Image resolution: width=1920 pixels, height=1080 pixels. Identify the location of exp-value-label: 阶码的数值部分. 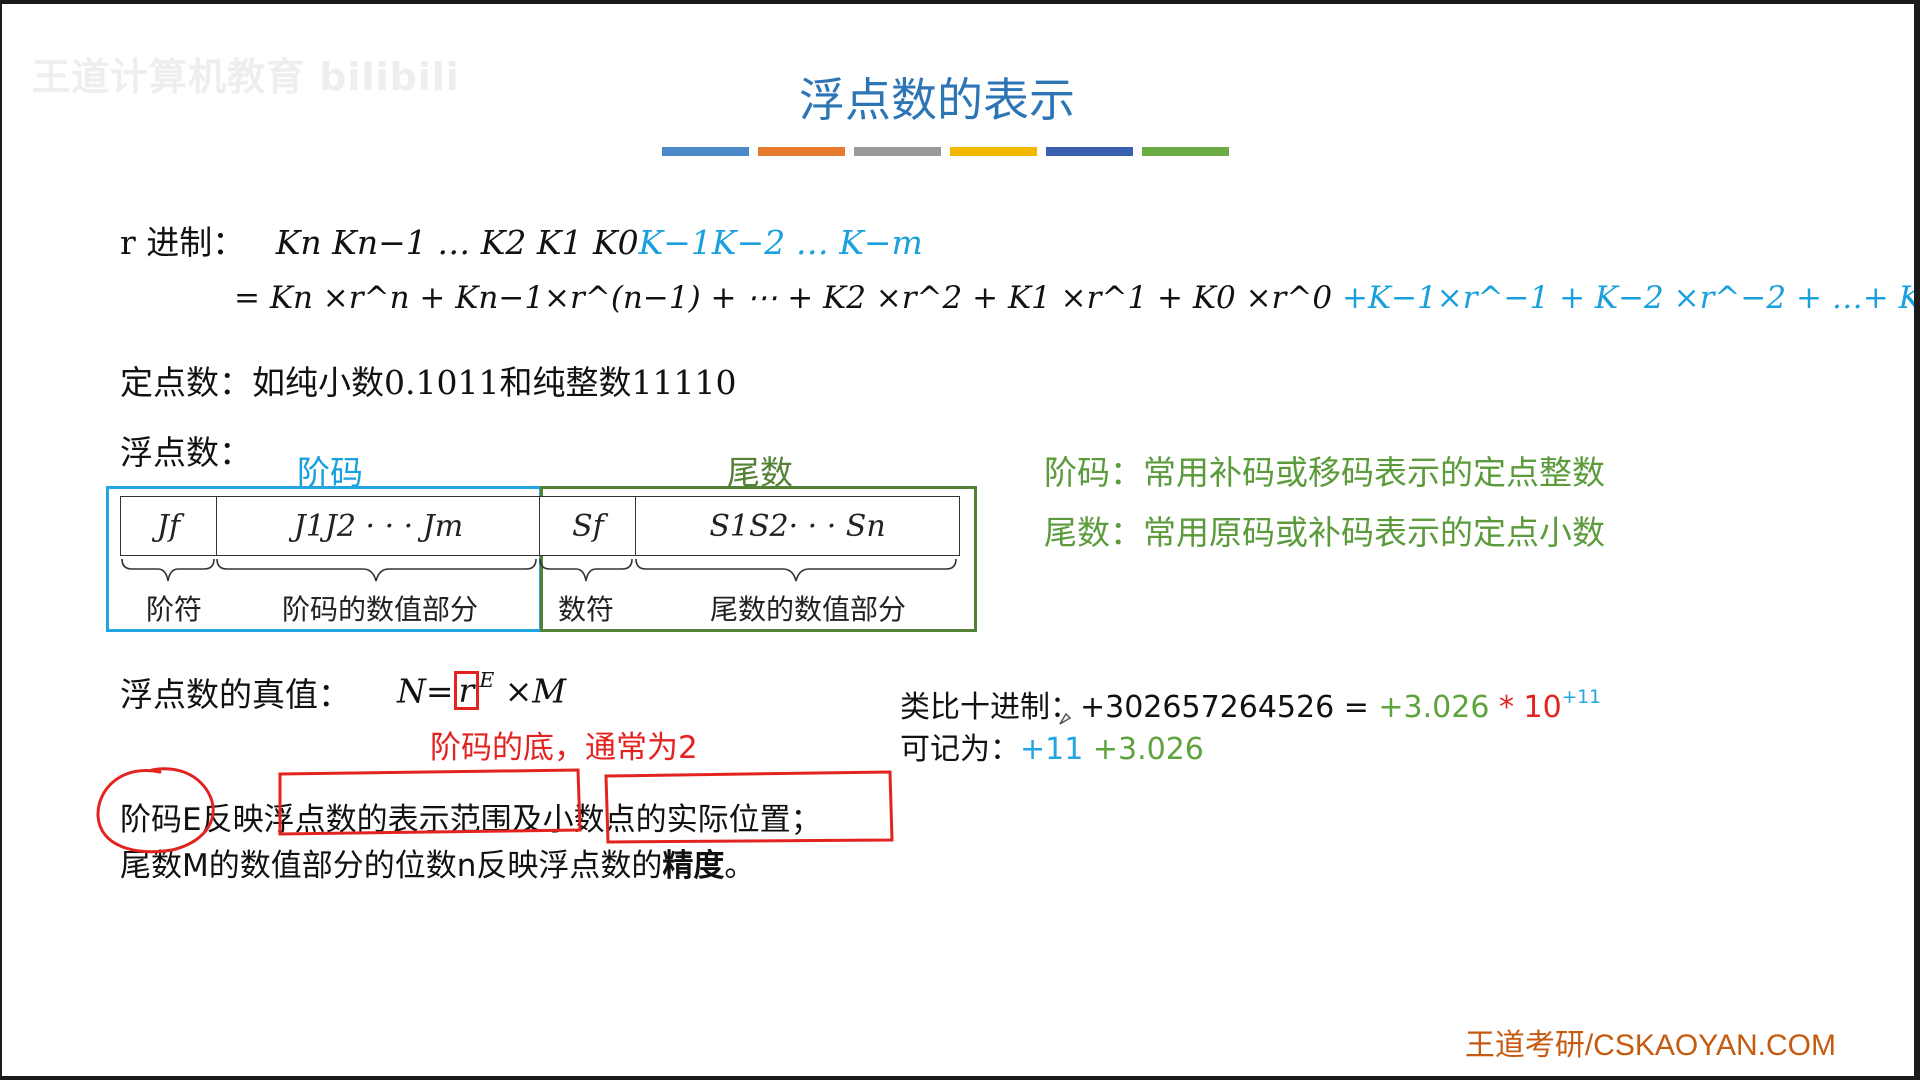
(380, 609).